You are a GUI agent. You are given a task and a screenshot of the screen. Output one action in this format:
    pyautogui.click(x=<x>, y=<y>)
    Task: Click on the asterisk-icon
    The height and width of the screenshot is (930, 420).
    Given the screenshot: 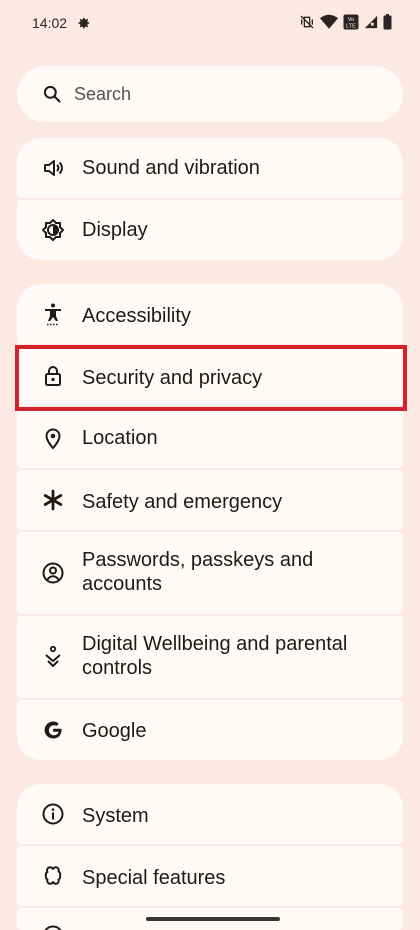 What is the action you would take?
    pyautogui.click(x=53, y=500)
    